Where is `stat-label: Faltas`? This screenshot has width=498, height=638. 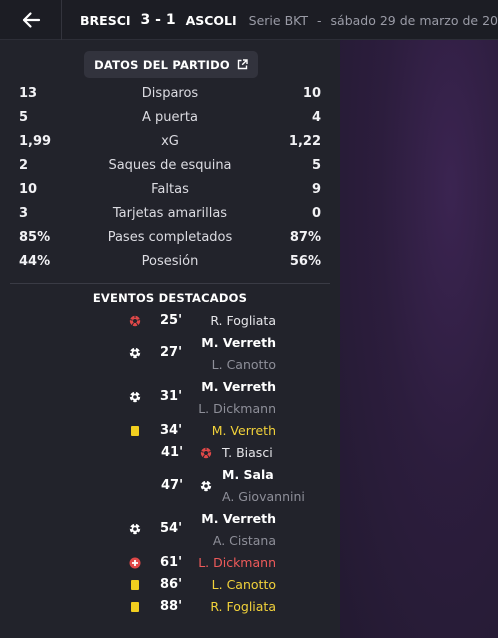 stat-label: Faltas is located at coordinates (170, 189).